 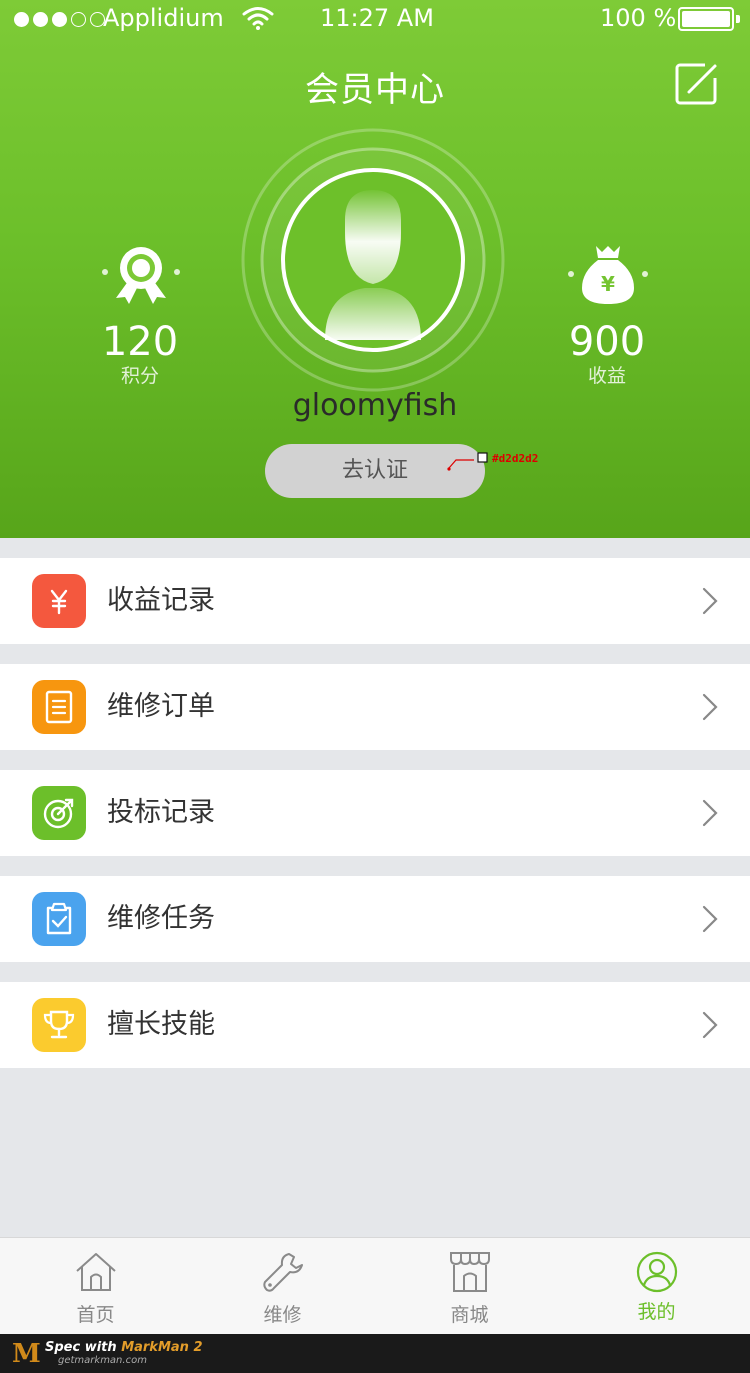 What do you see at coordinates (282, 1315) in the screenshot?
I see `tab-label: 维修` at bounding box center [282, 1315].